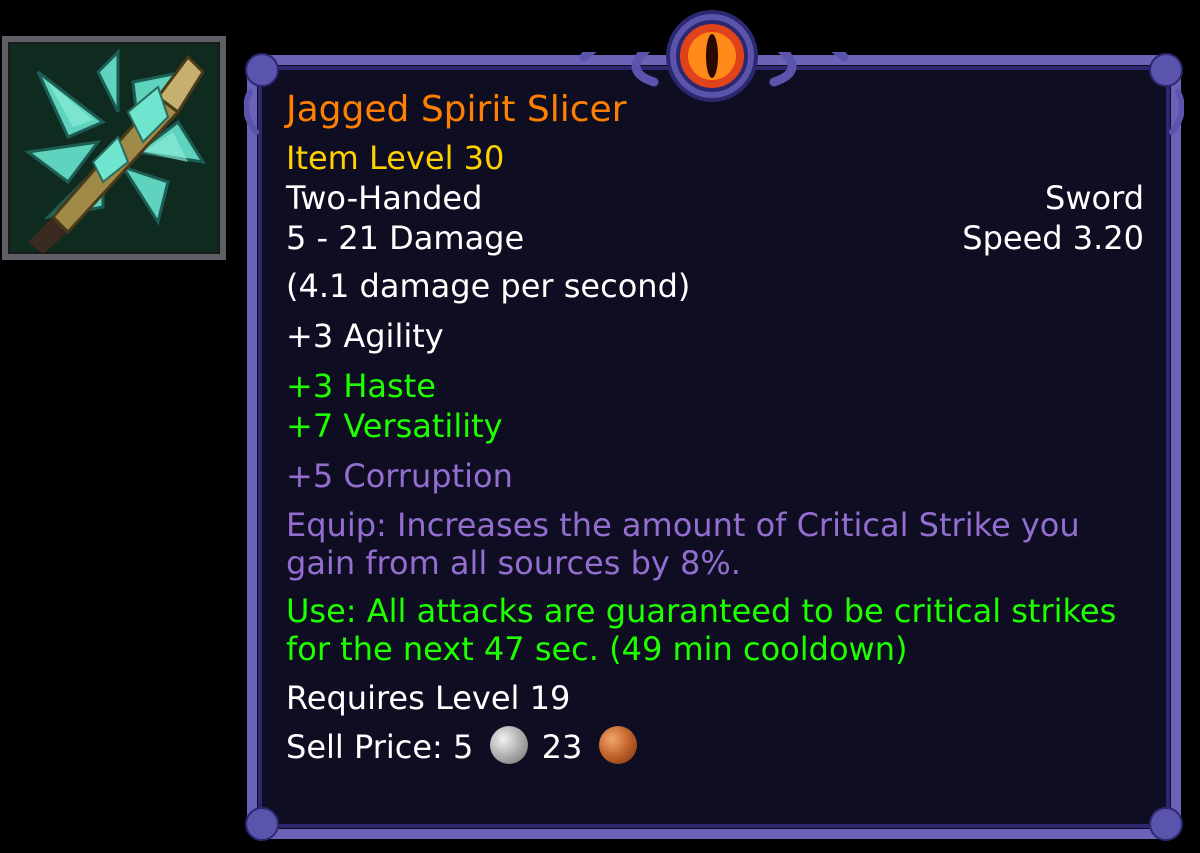 This screenshot has height=853, width=1200. I want to click on item-dps: (4.1 damage per second), so click(488, 286).